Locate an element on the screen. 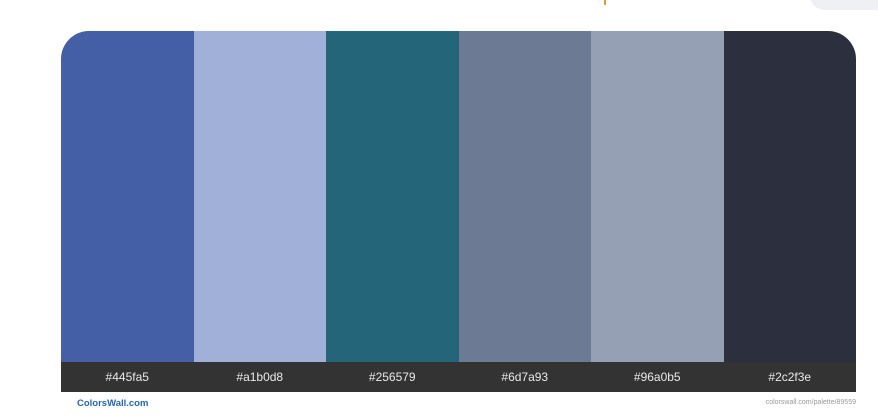 The width and height of the screenshot is (878, 420). color-swatch-2: #a1b0d8 is located at coordinates (259, 211).